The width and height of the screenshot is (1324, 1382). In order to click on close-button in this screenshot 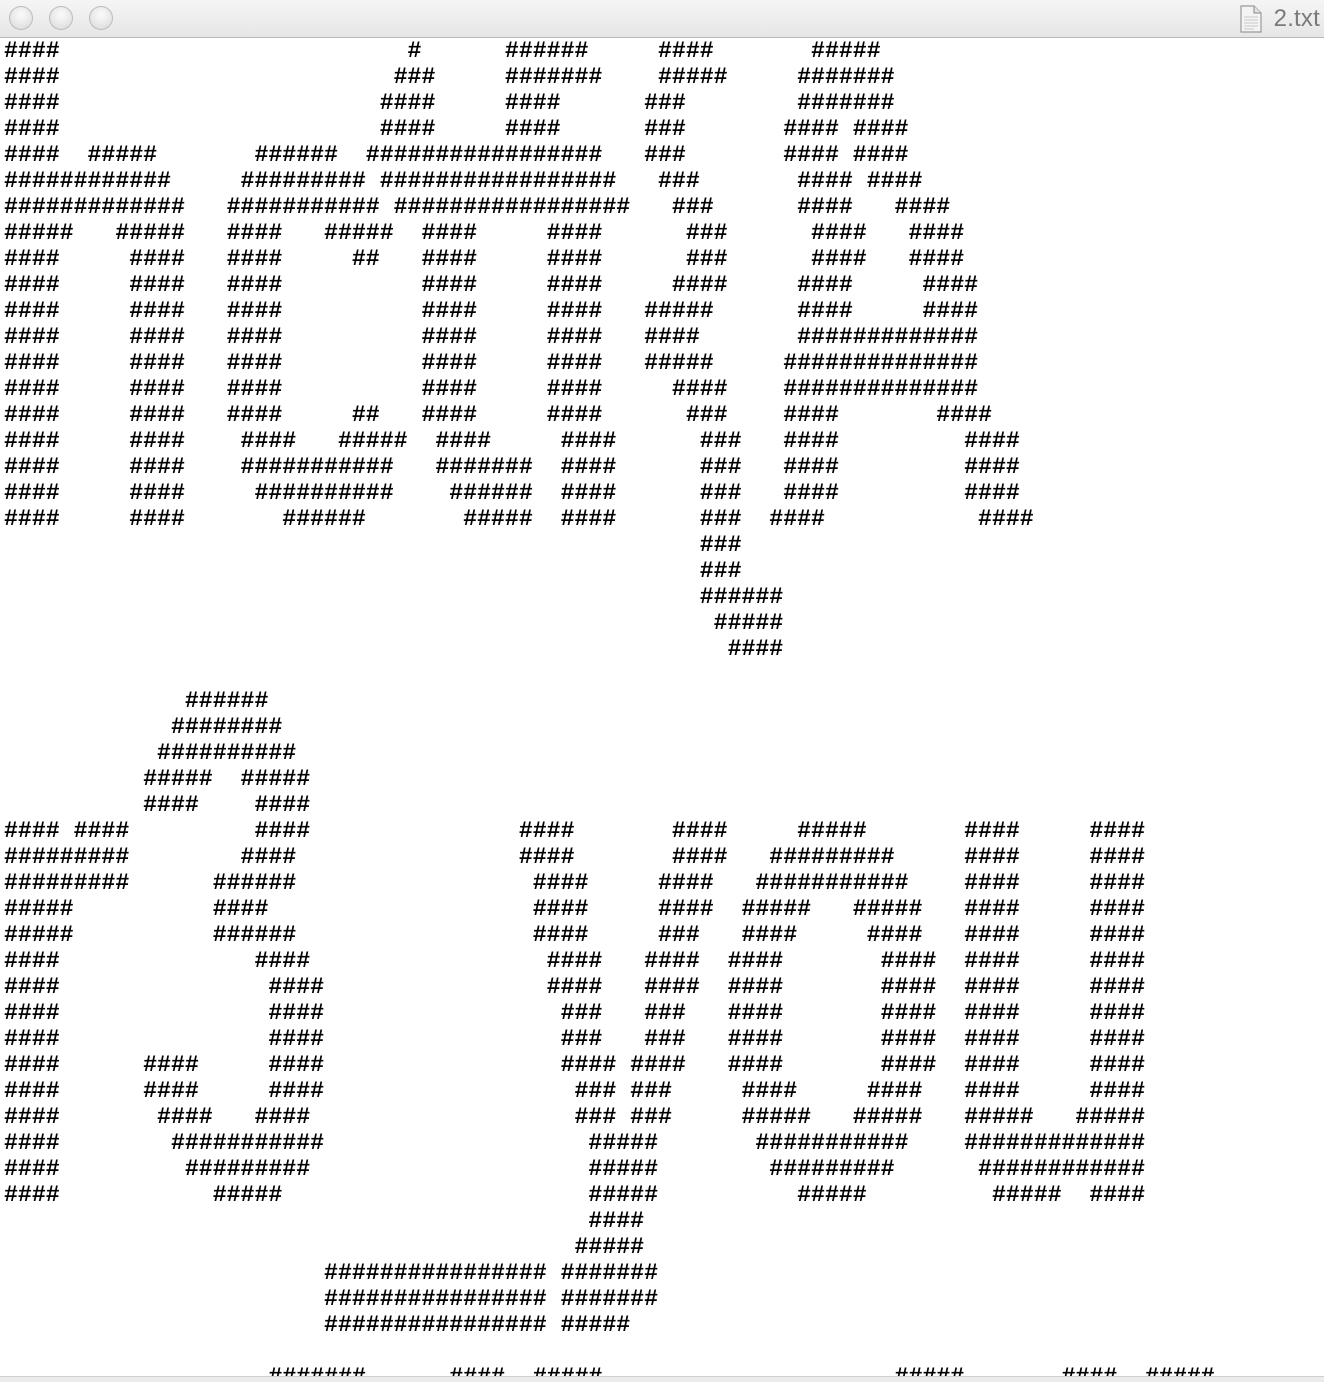, I will do `click(21, 18)`.